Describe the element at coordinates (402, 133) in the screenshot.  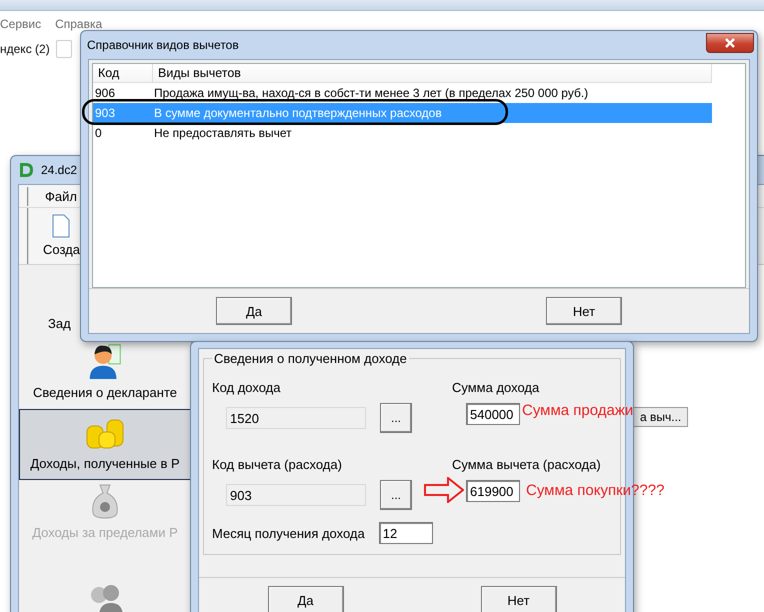
I see `list-row: 0 Не предоставлять вычет` at that location.